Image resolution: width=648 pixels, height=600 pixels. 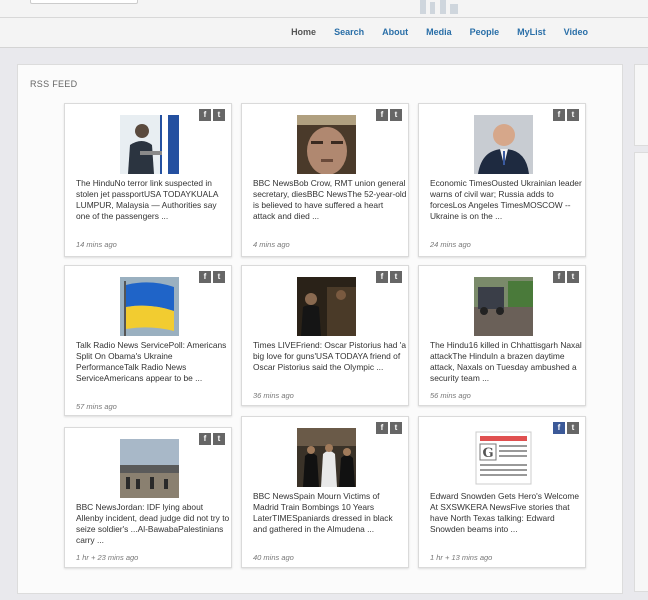 What do you see at coordinates (641, 105) in the screenshot?
I see `side-panel-top` at bounding box center [641, 105].